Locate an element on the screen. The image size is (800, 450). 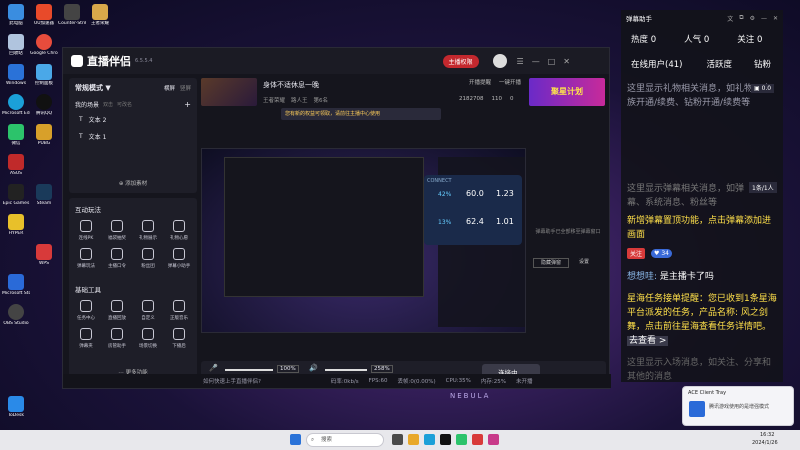
perf-val1: 60.0 is located at coordinates (475, 193).